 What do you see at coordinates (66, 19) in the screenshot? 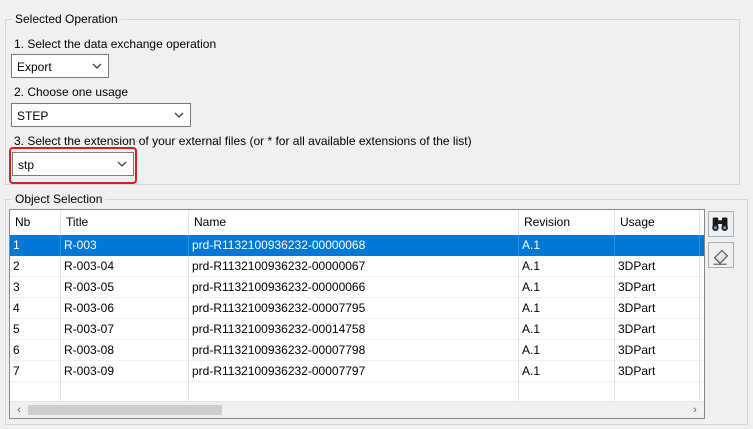
I see `selected-operation-title: Selected Operation` at bounding box center [66, 19].